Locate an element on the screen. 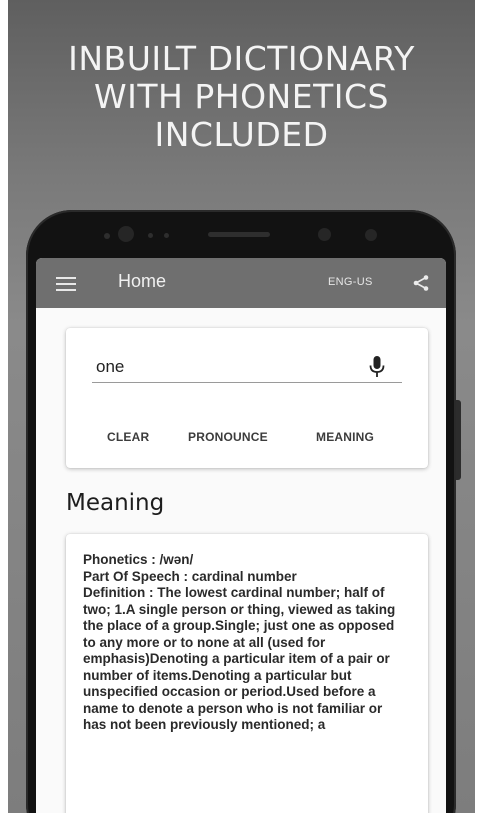 This screenshot has height=813, width=483. headline-line-2: WITH PHONETICS is located at coordinates (241, 96).